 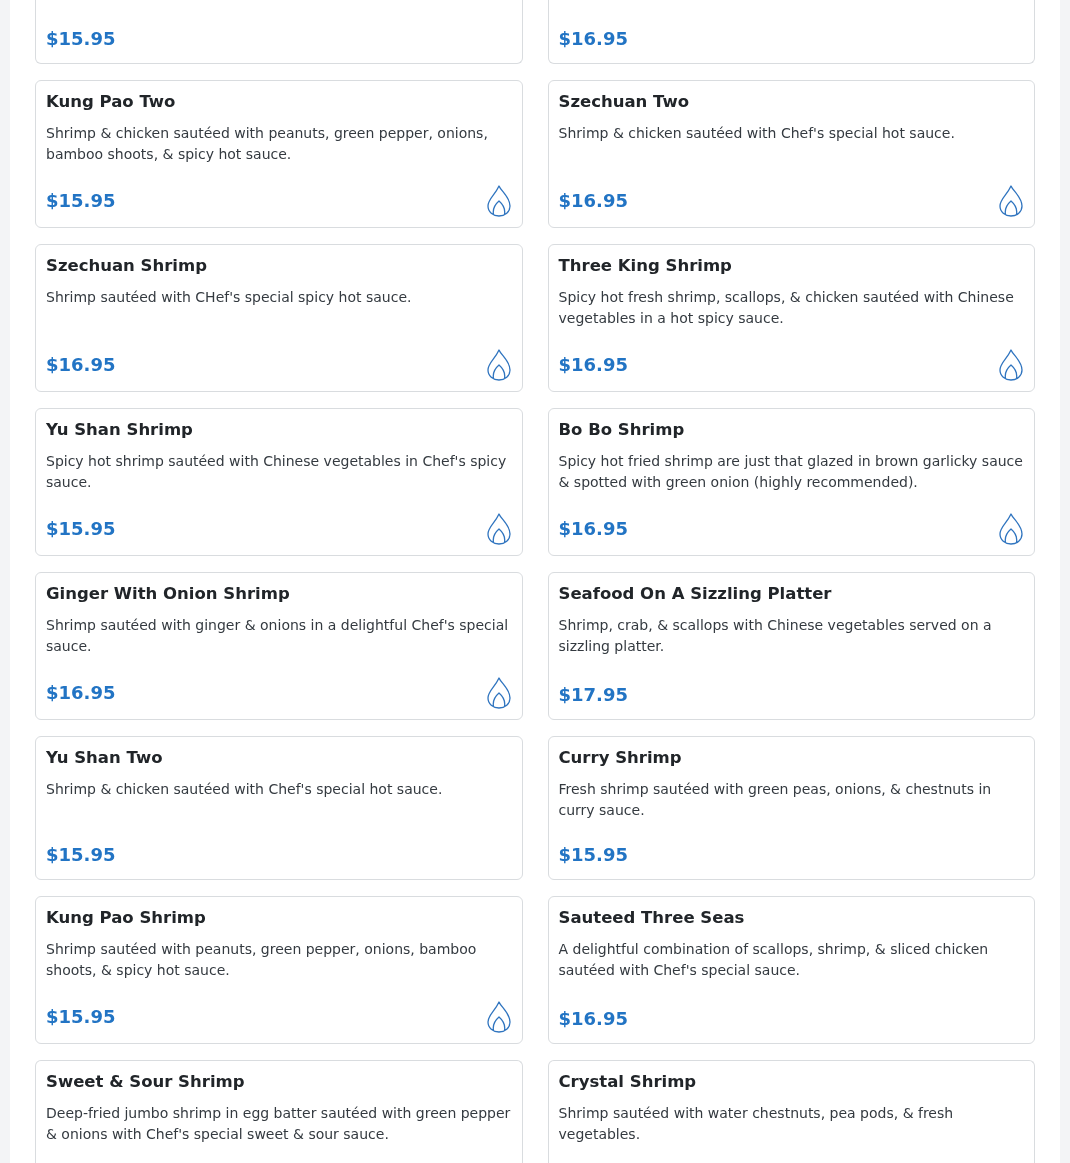 I want to click on dish-description: Shrimp sautéed with water chestnuts, pea pods, & fresh vegetables., so click(x=756, y=1124).